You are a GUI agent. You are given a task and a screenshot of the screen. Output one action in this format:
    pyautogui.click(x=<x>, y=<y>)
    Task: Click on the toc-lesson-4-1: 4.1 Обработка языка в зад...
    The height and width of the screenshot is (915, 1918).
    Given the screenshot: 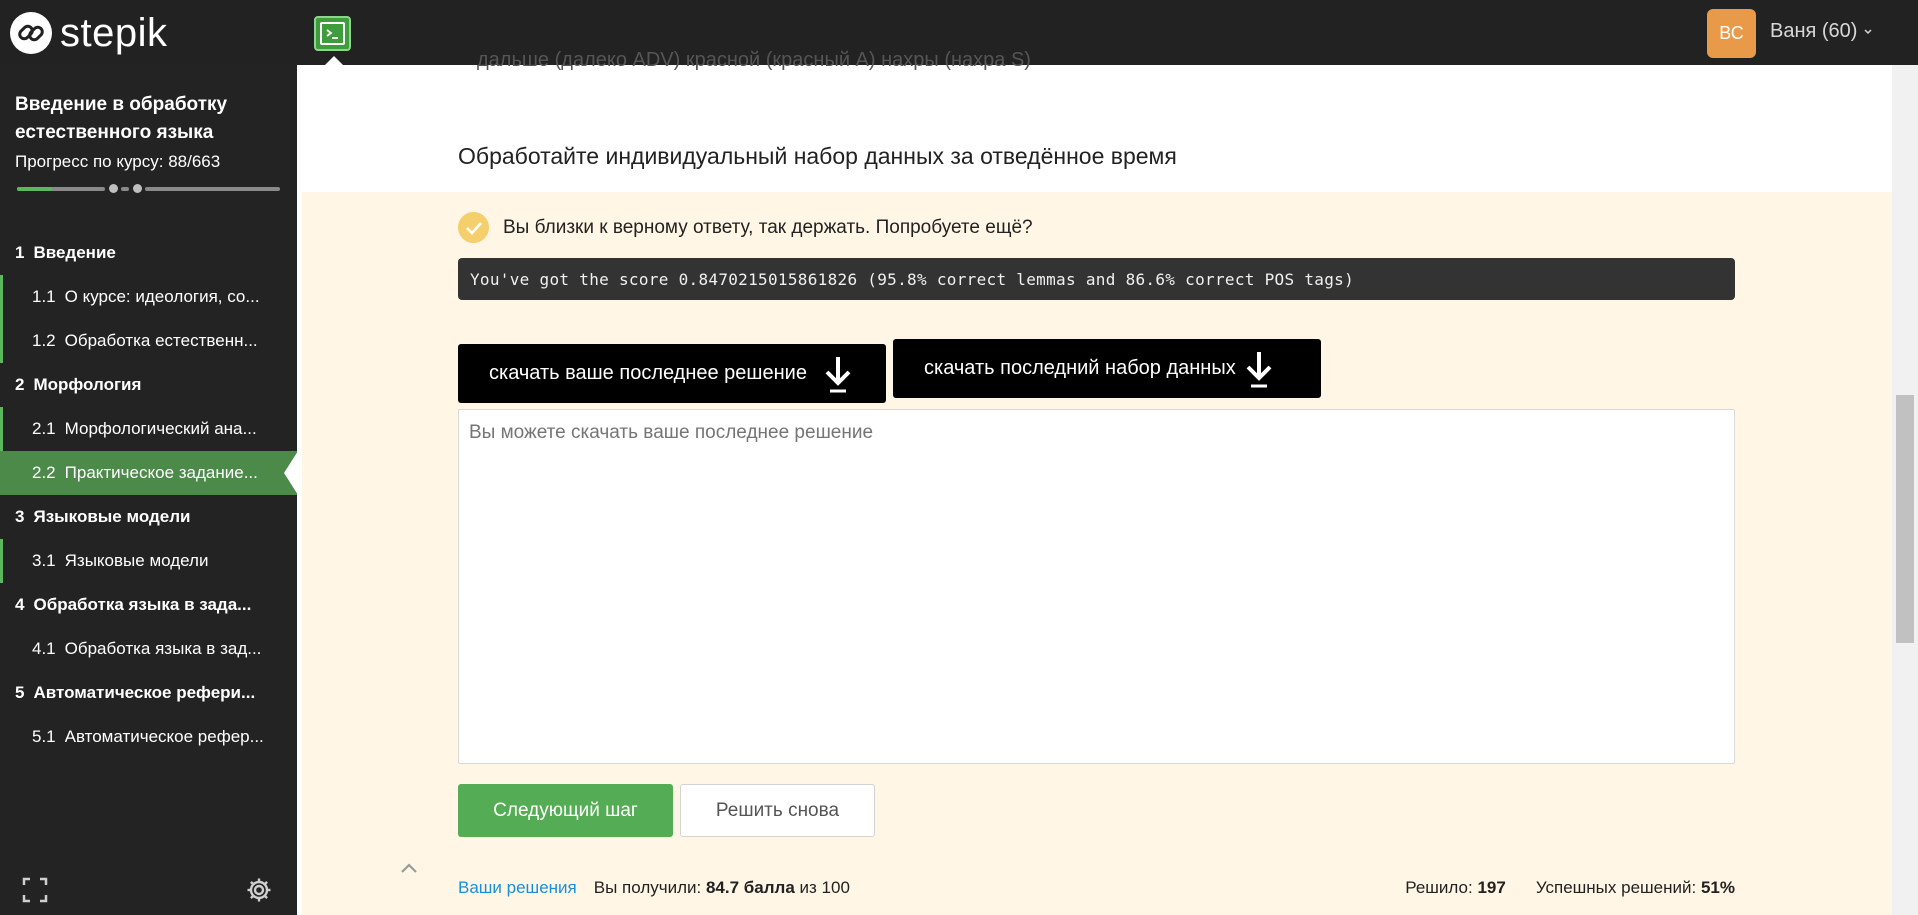 What is the action you would take?
    pyautogui.click(x=148, y=649)
    